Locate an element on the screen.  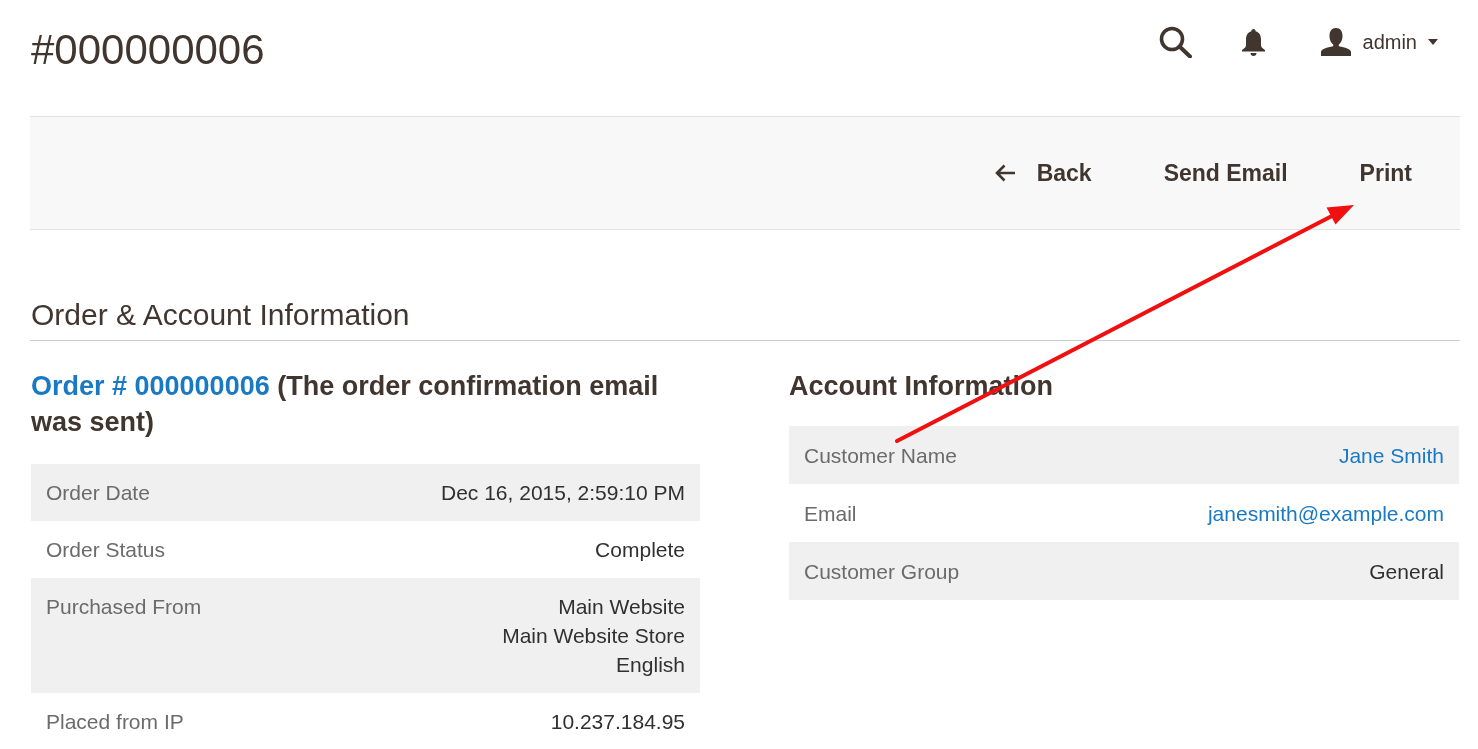
order-heading: Order # 000000006 (The order confirmation email was sent) is located at coordinates (345, 404).